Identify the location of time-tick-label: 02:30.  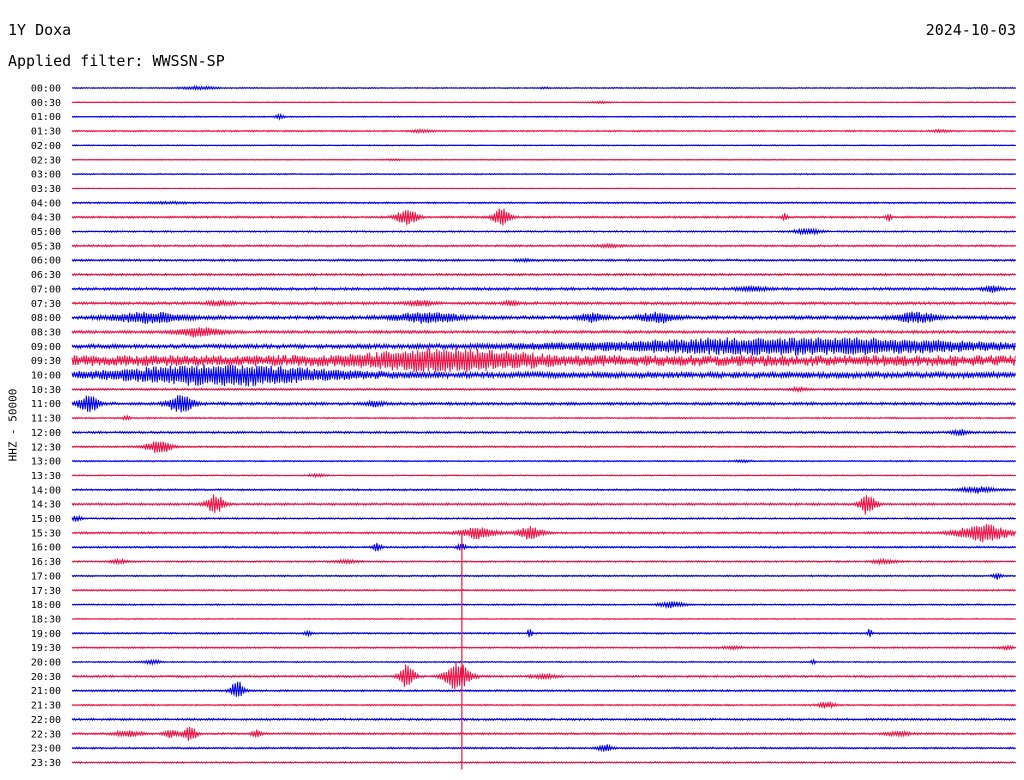
(46, 160).